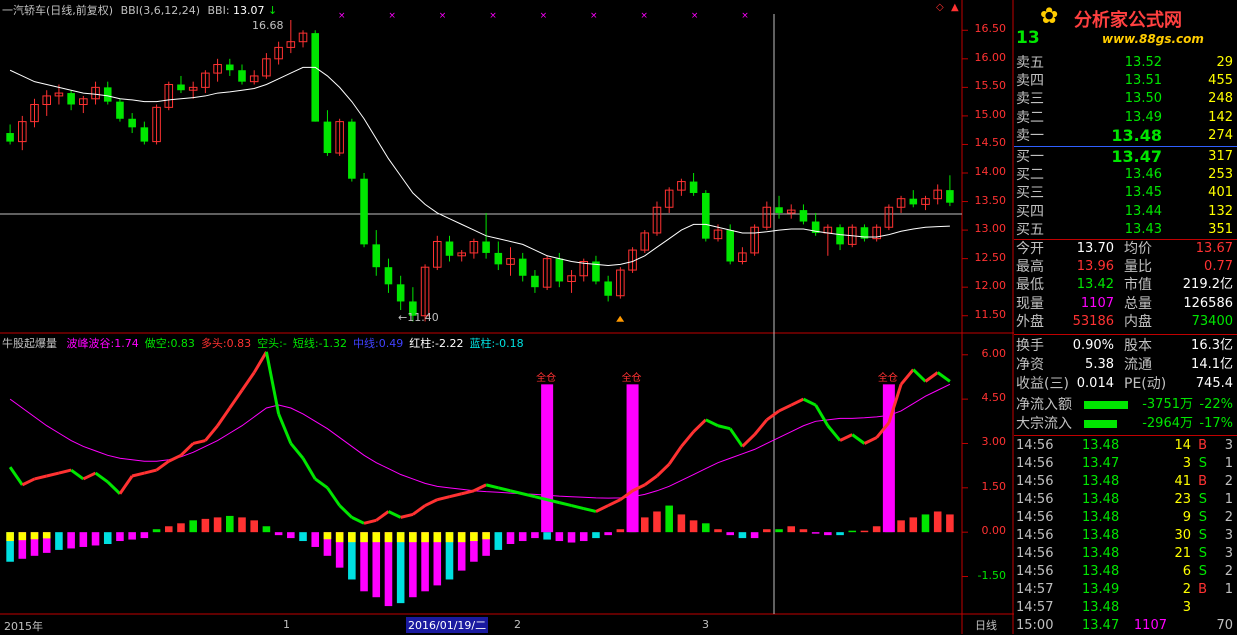  Describe the element at coordinates (1138, 249) in the screenshot. I see `stat-label: 均价` at that location.